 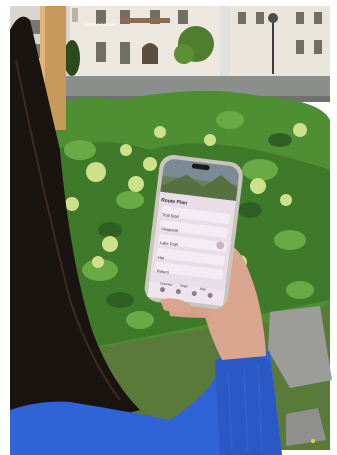 What do you see at coordinates (184, 286) in the screenshot?
I see `phone-tab: Stops` at bounding box center [184, 286].